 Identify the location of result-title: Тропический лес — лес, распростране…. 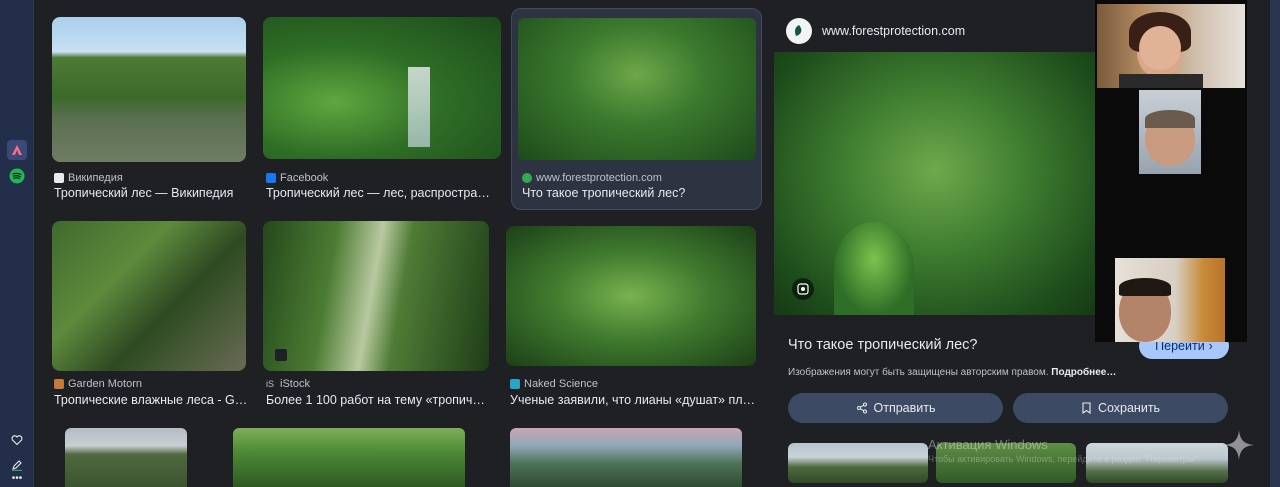
(381, 193).